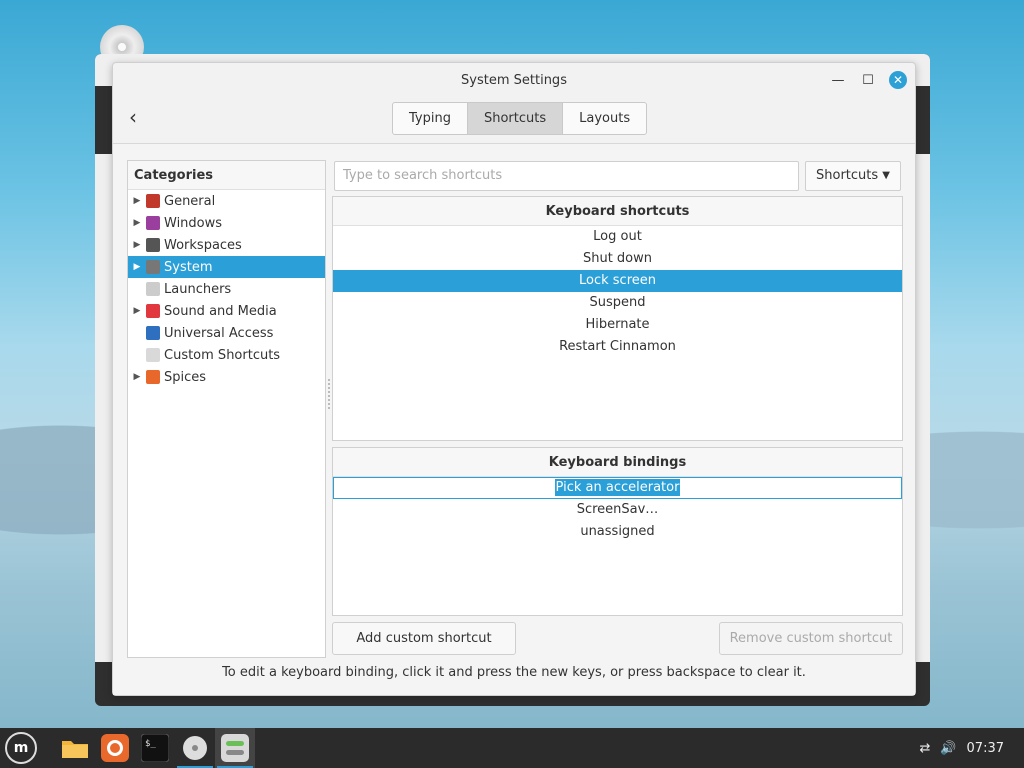 This screenshot has width=1024, height=768. Describe the element at coordinates (220, 311) in the screenshot. I see `category-label: Sound and Media` at that location.